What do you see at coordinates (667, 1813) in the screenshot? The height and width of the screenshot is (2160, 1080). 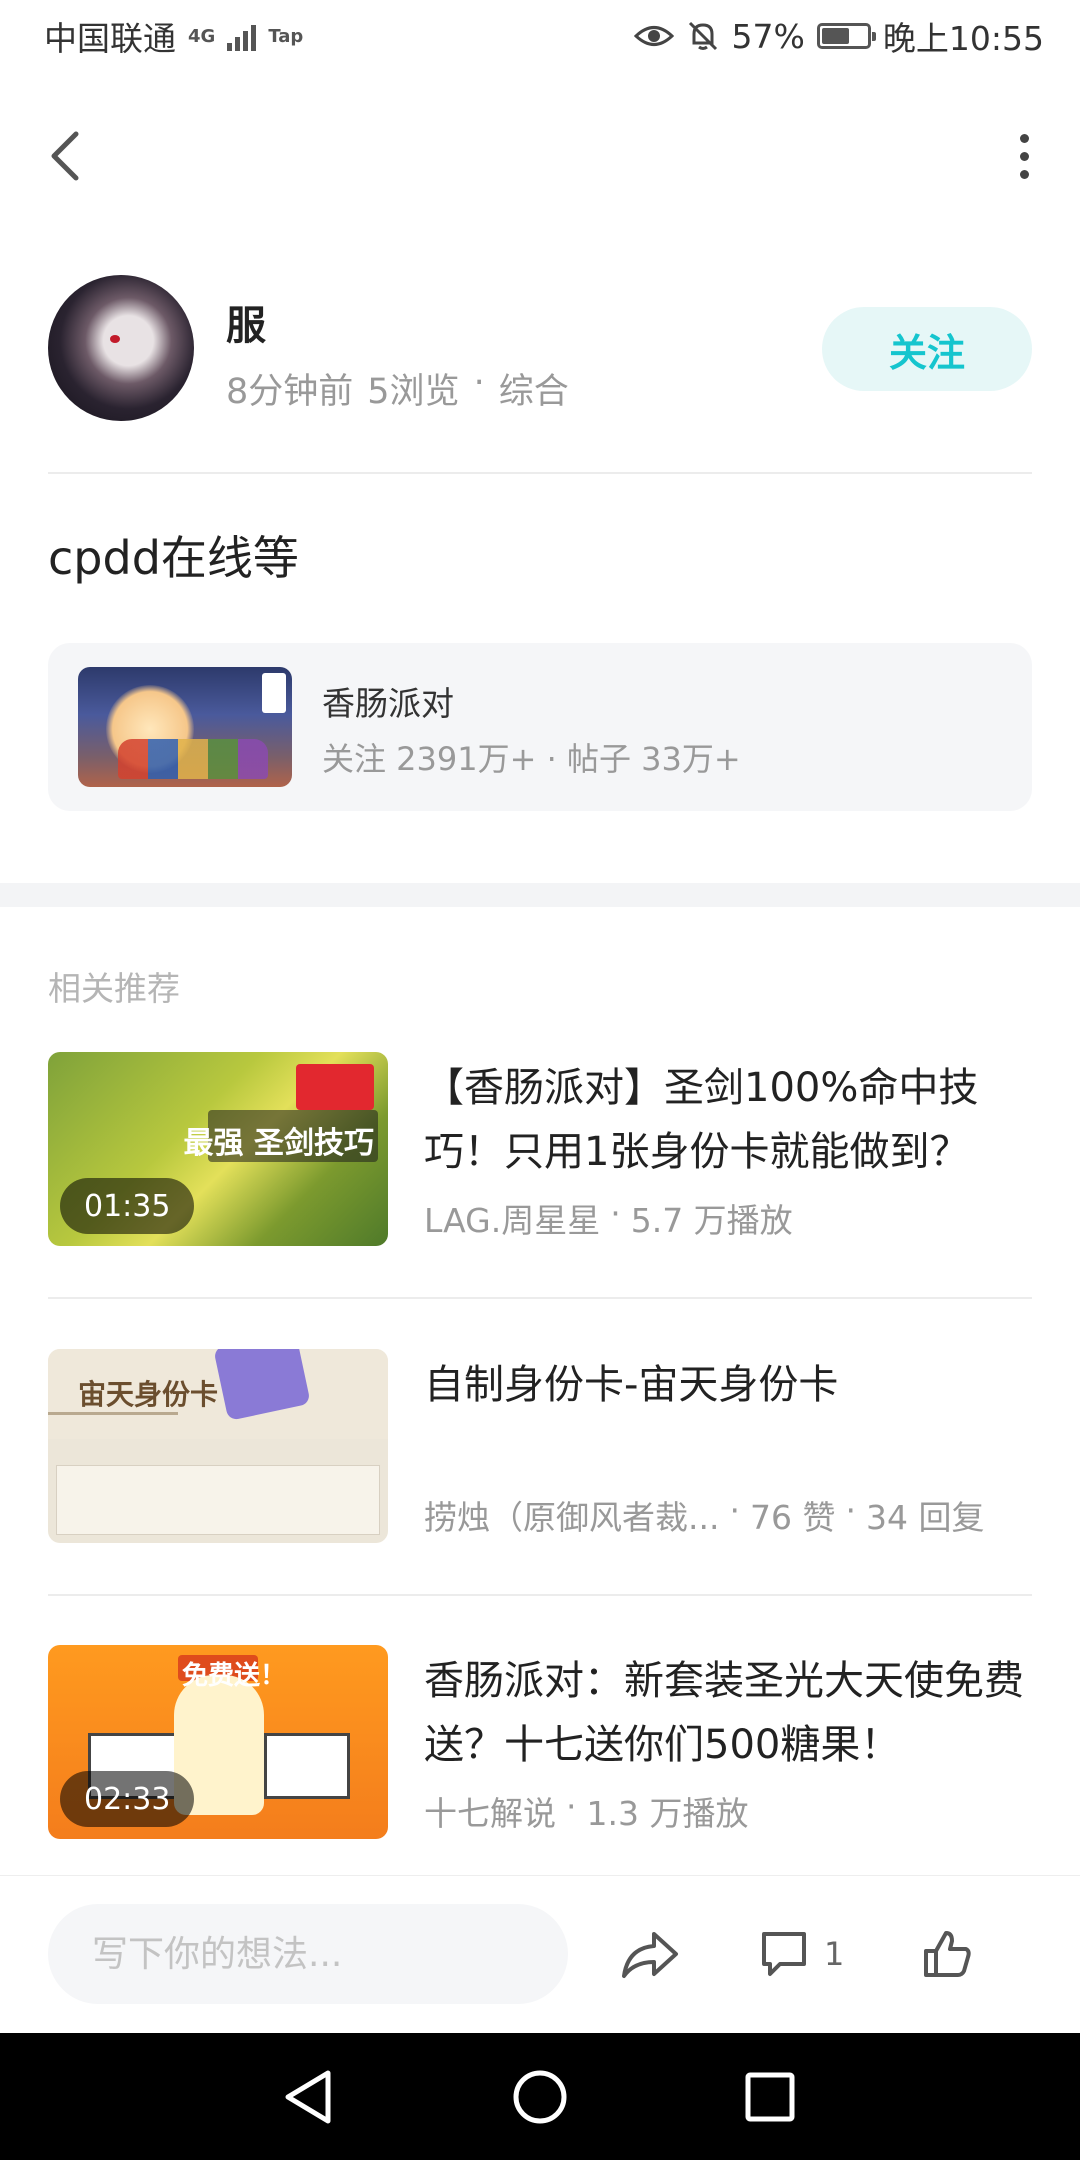 I see `item-stat: 1.3 万播放` at bounding box center [667, 1813].